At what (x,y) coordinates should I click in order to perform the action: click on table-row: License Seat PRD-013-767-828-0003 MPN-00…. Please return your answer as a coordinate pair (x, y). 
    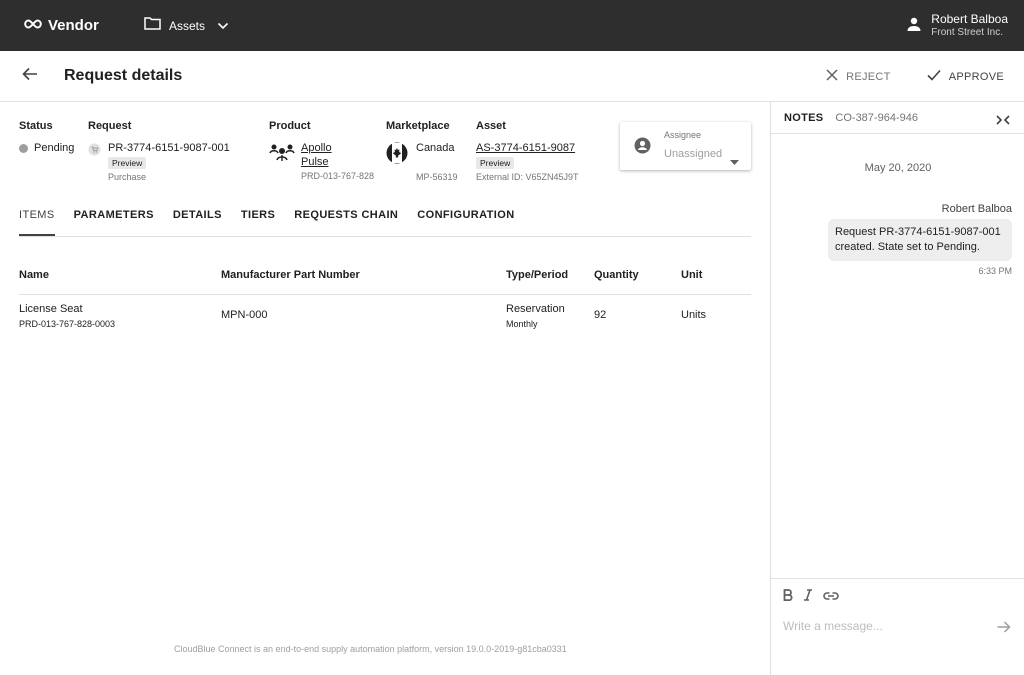
    Looking at the image, I should click on (385, 315).